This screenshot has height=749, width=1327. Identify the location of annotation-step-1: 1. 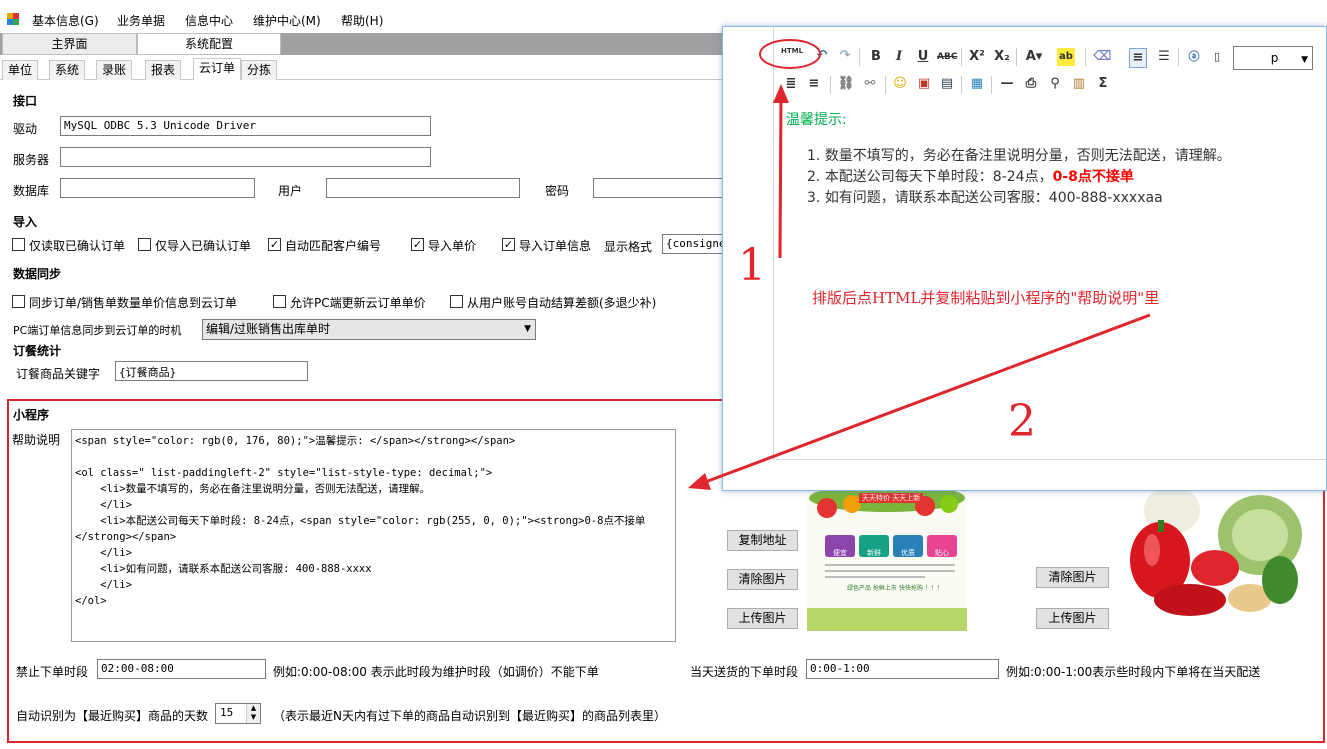
(752, 265).